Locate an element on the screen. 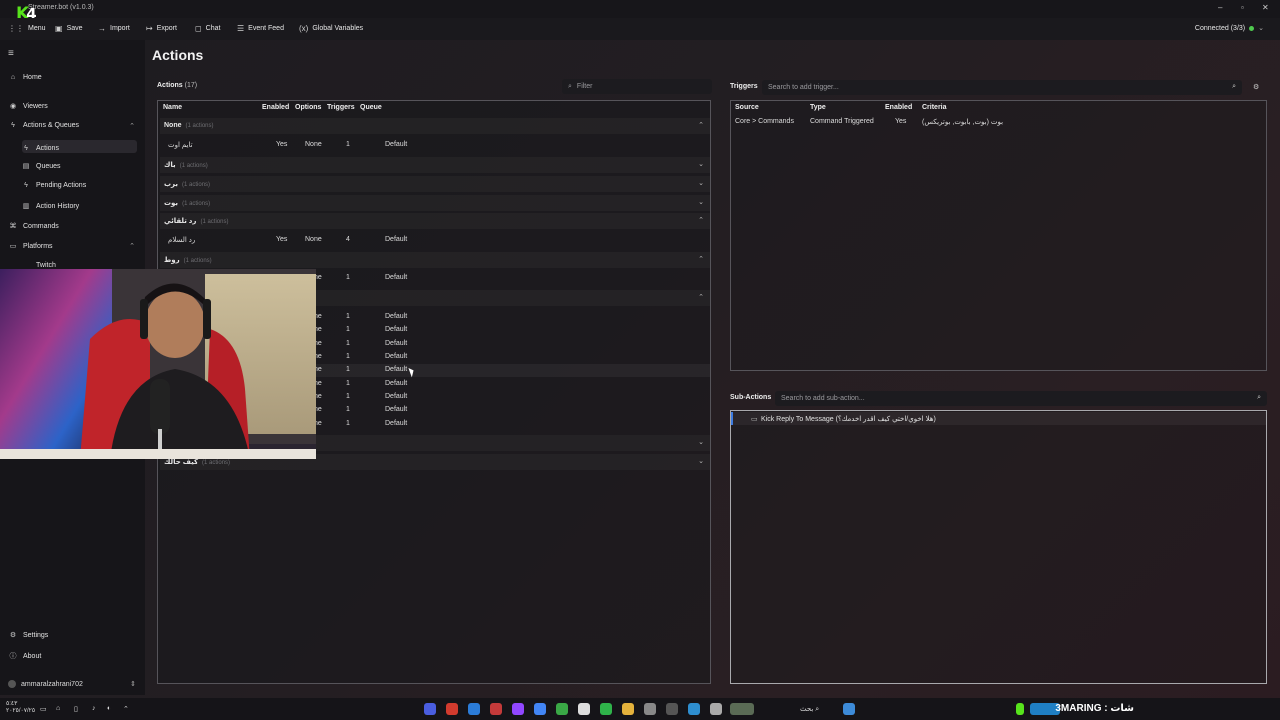 The height and width of the screenshot is (720, 1280). sidebar-item-viewers: ◉ Viewers is located at coordinates (73, 106).